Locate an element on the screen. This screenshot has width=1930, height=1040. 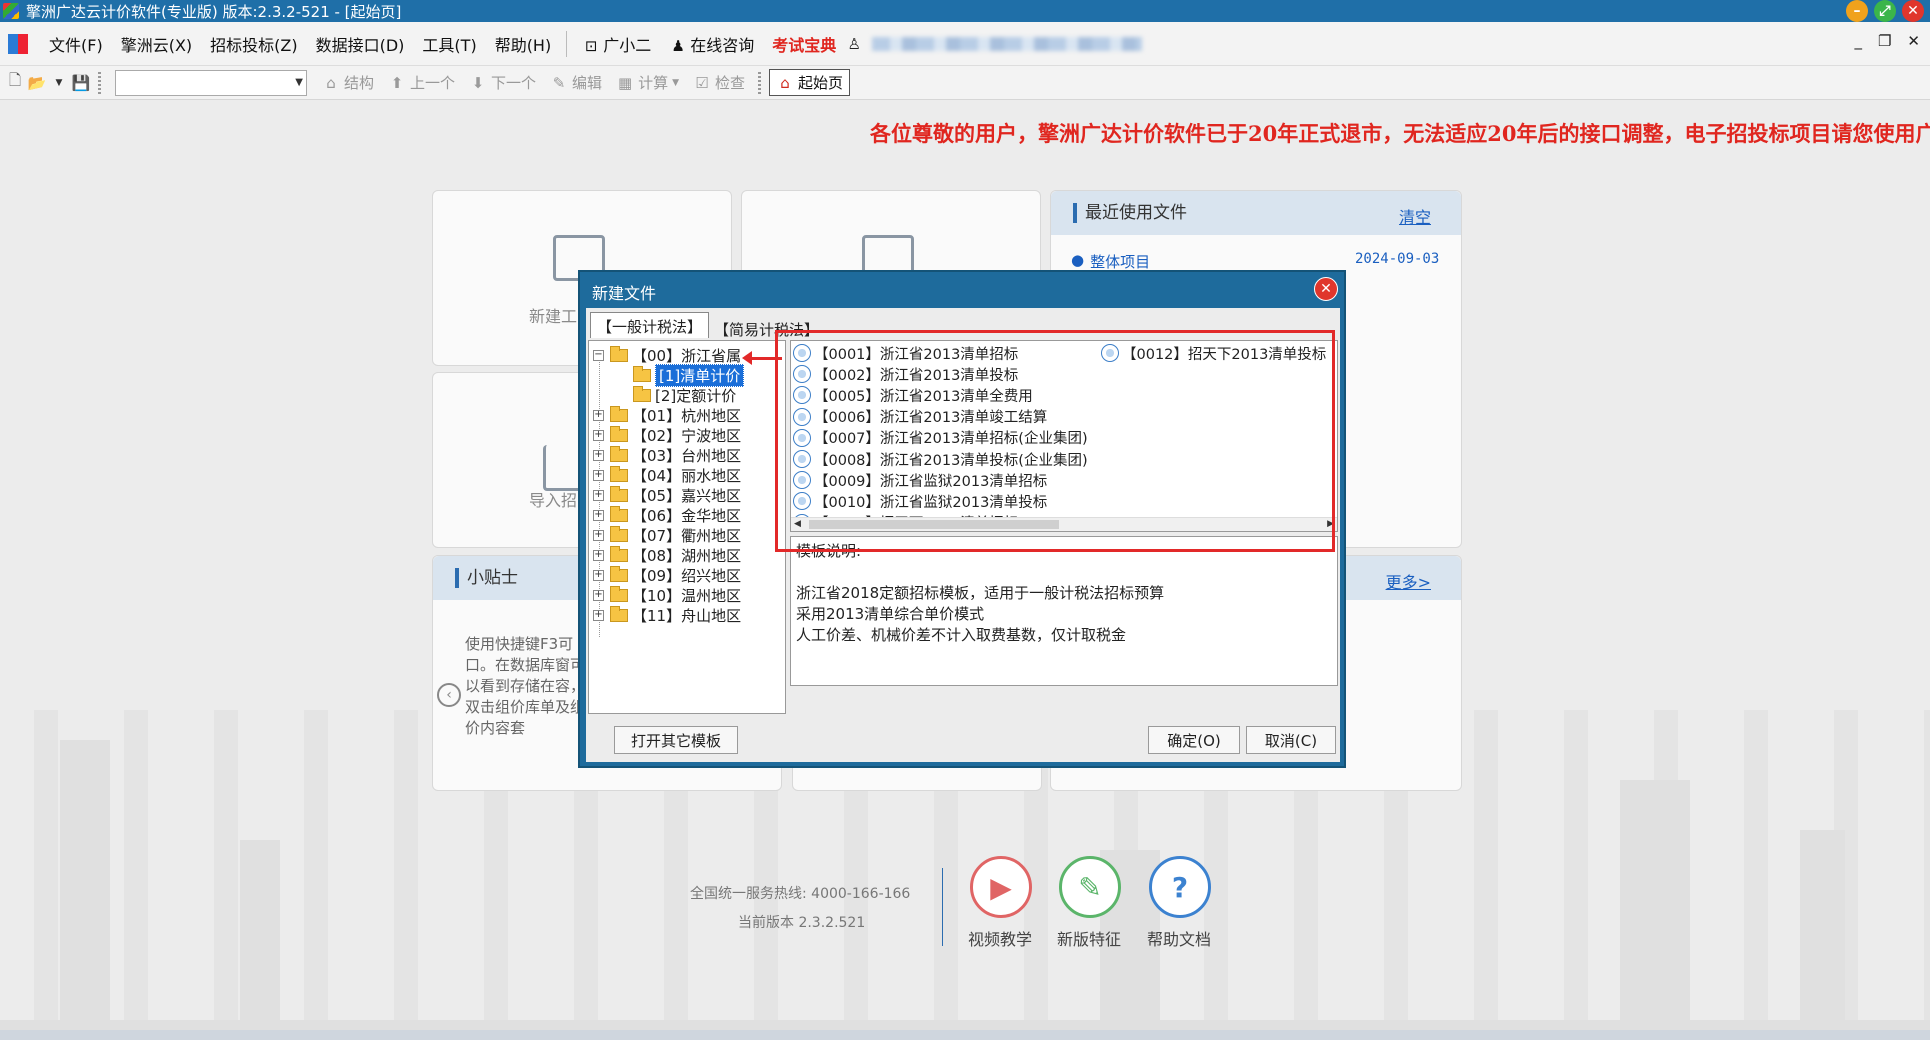
tree-node-region: + 【03】台州地区 is located at coordinates (667, 455).